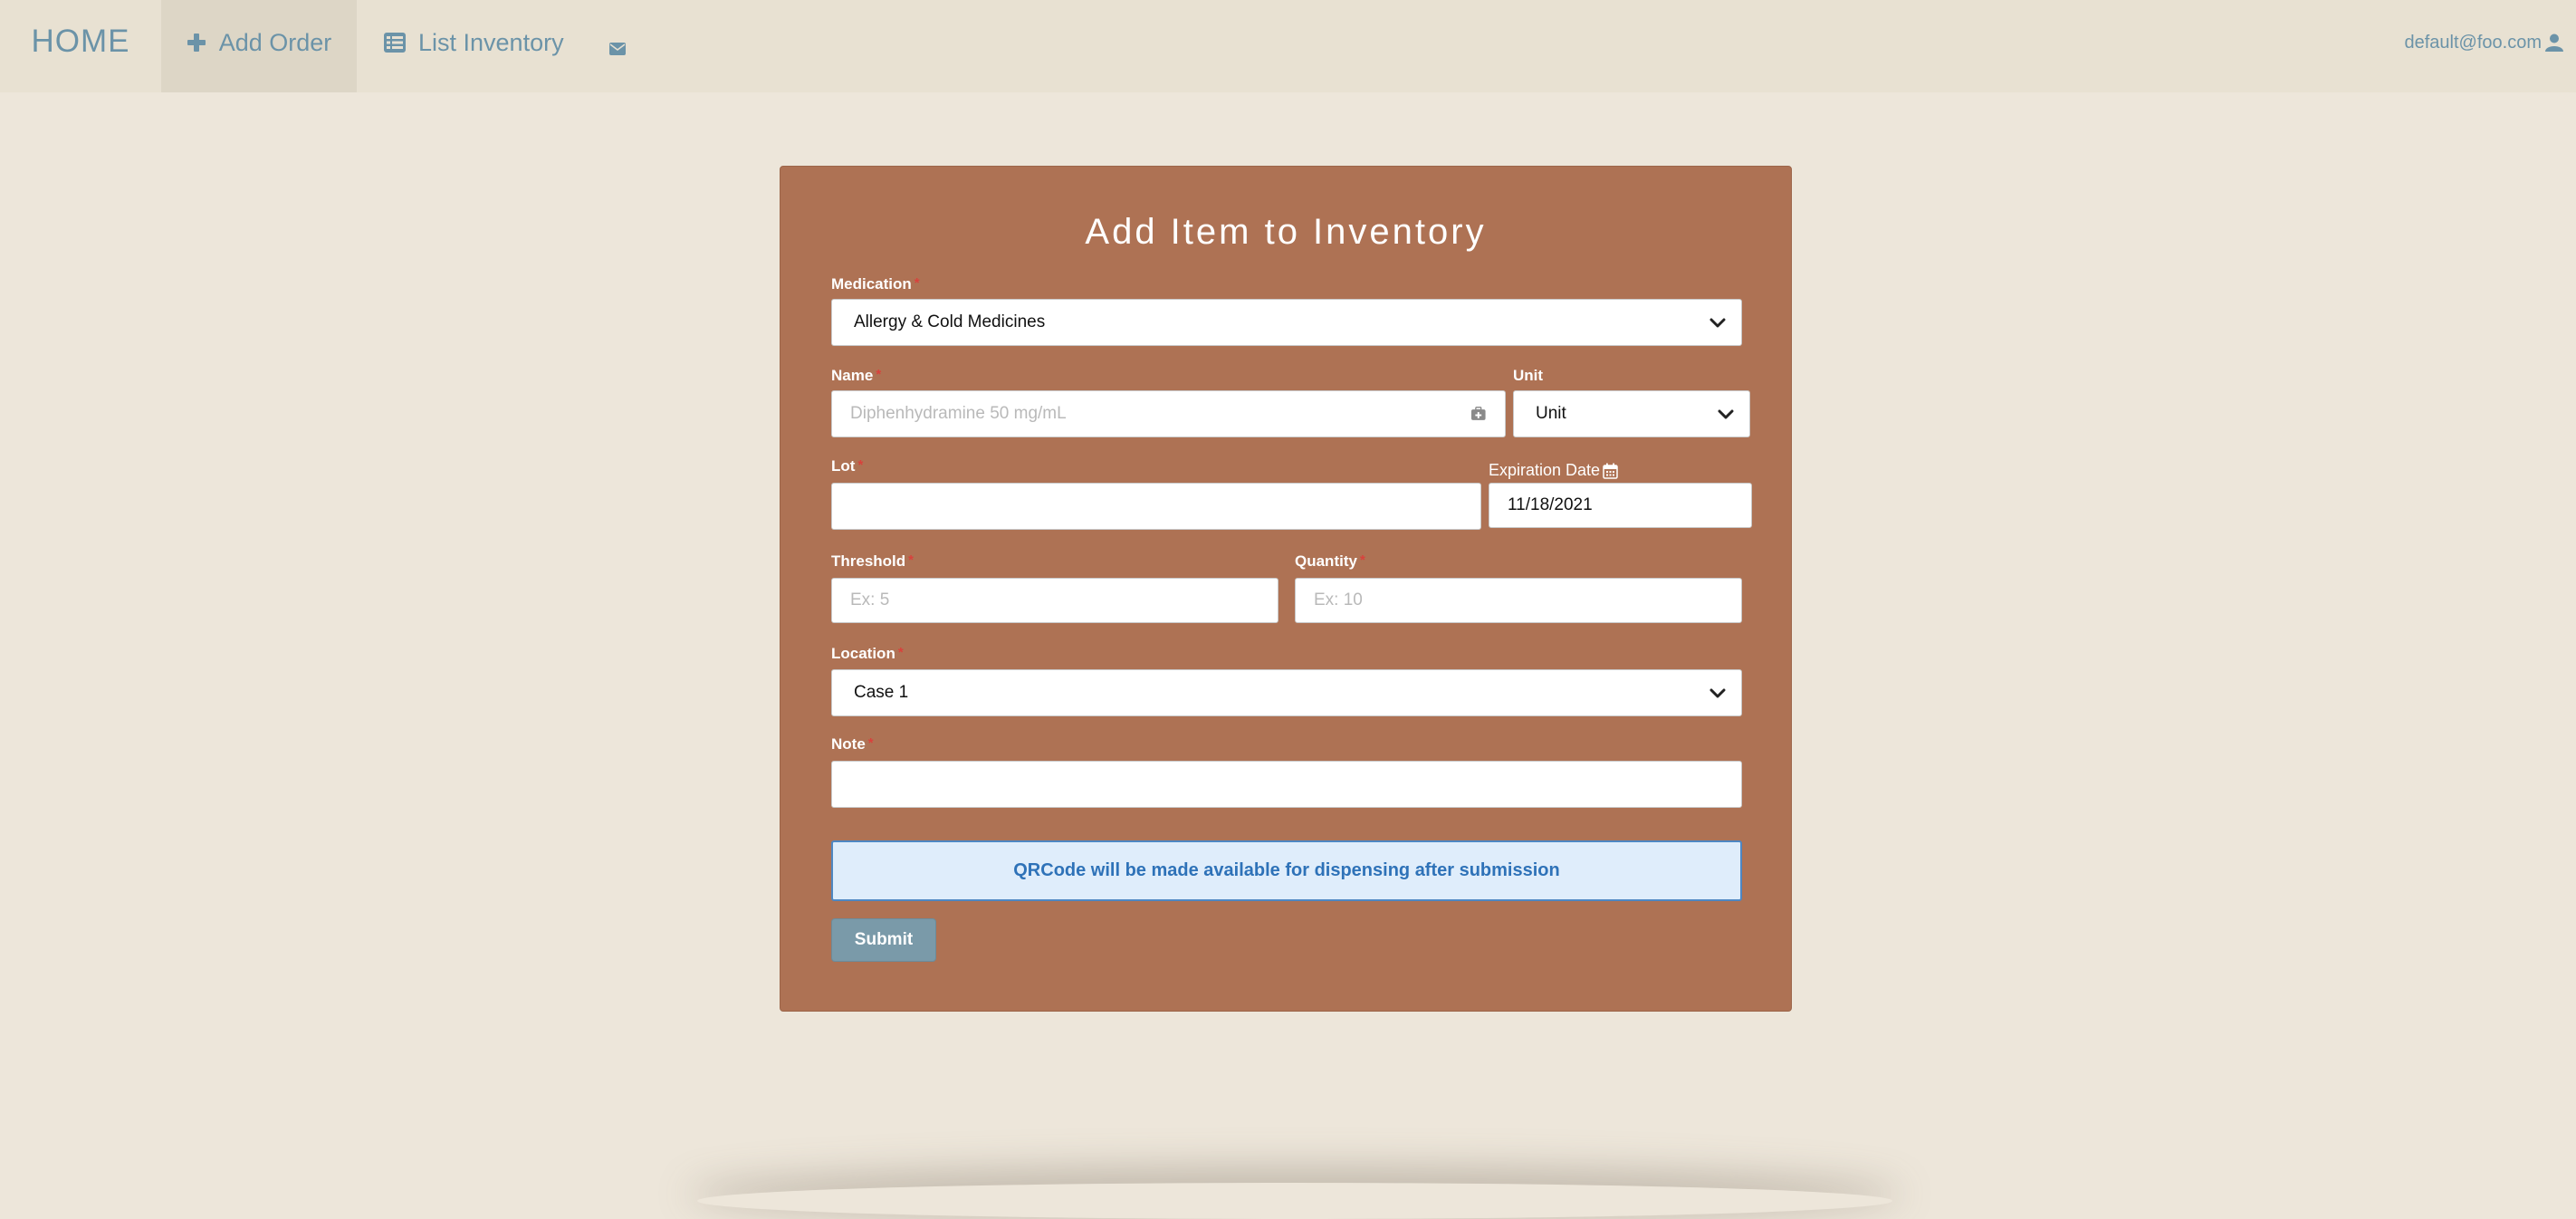 This screenshot has height=1219, width=2576. I want to click on quantity-input, so click(1518, 600).